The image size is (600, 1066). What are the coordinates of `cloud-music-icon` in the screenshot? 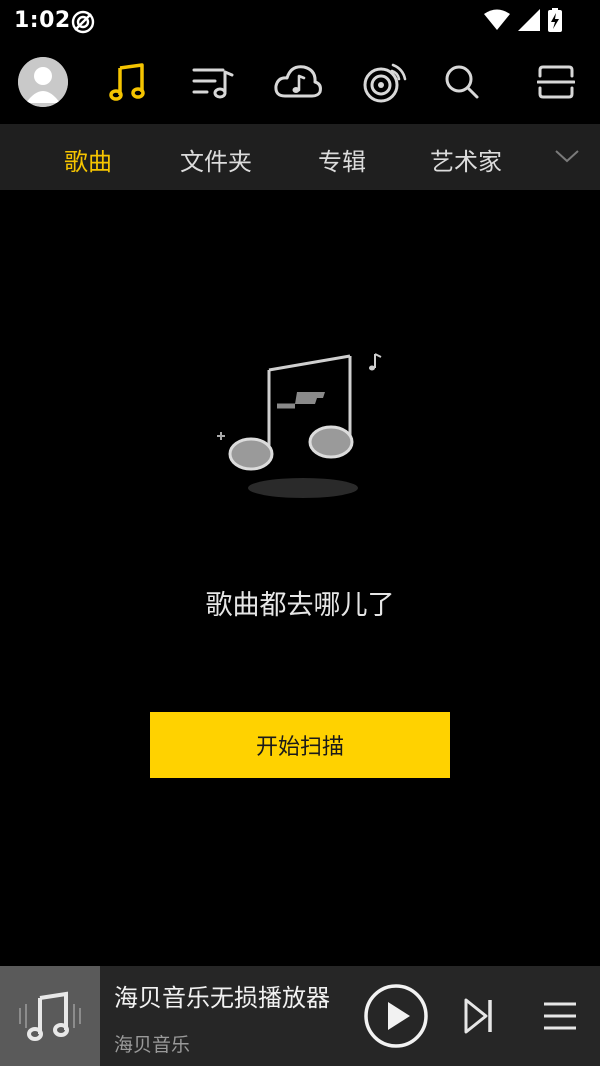 It's located at (298, 81).